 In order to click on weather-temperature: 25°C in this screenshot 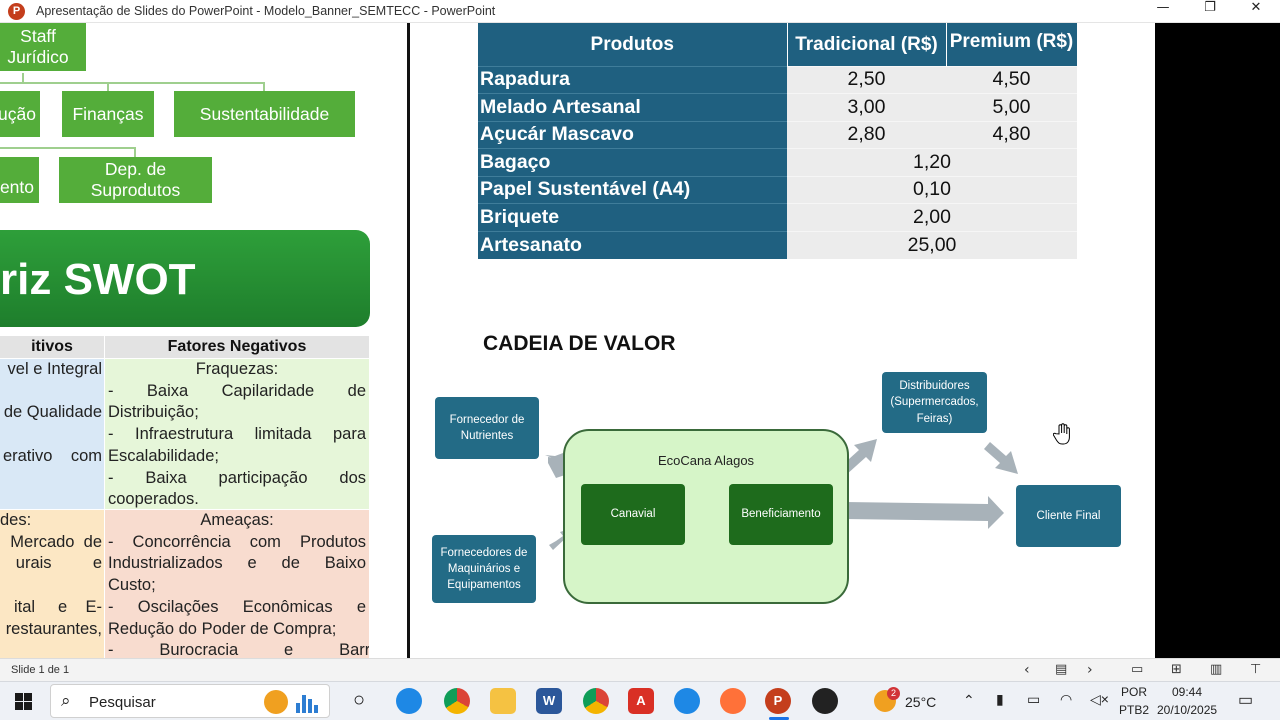, I will do `click(920, 702)`.